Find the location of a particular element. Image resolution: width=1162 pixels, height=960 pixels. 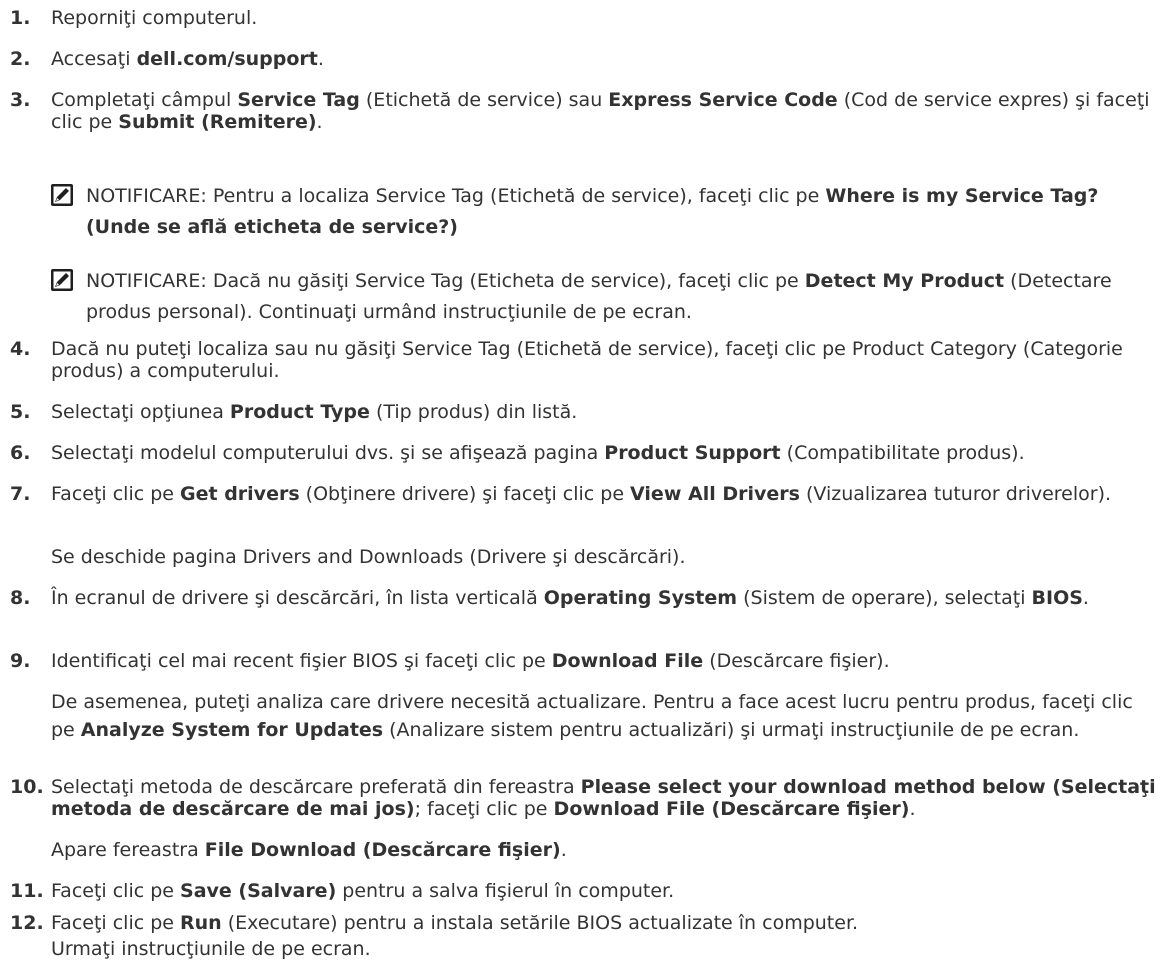

step-number: 3. is located at coordinates (20, 100).